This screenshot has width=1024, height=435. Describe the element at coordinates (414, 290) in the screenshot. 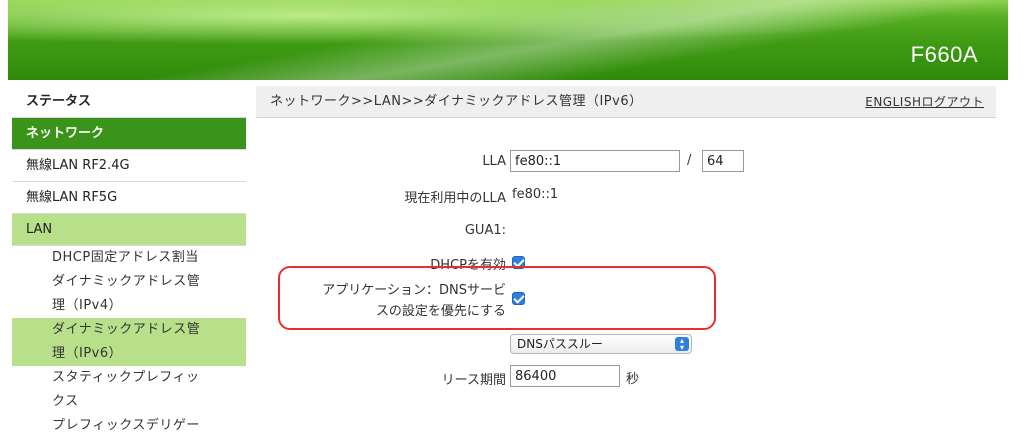

I see `app-dns-label-line1: アプリケーション：DNSサービ` at that location.